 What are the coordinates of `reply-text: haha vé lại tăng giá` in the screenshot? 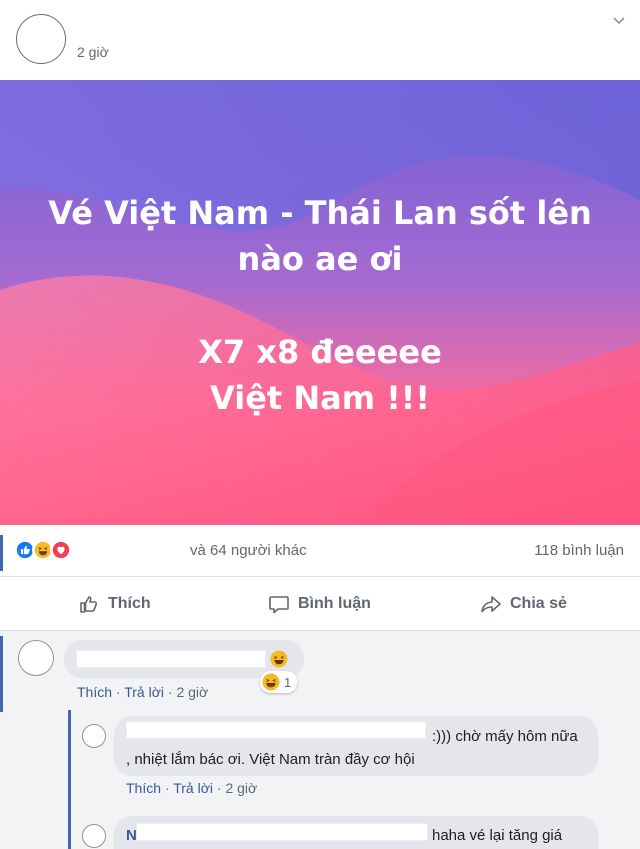 It's located at (497, 835).